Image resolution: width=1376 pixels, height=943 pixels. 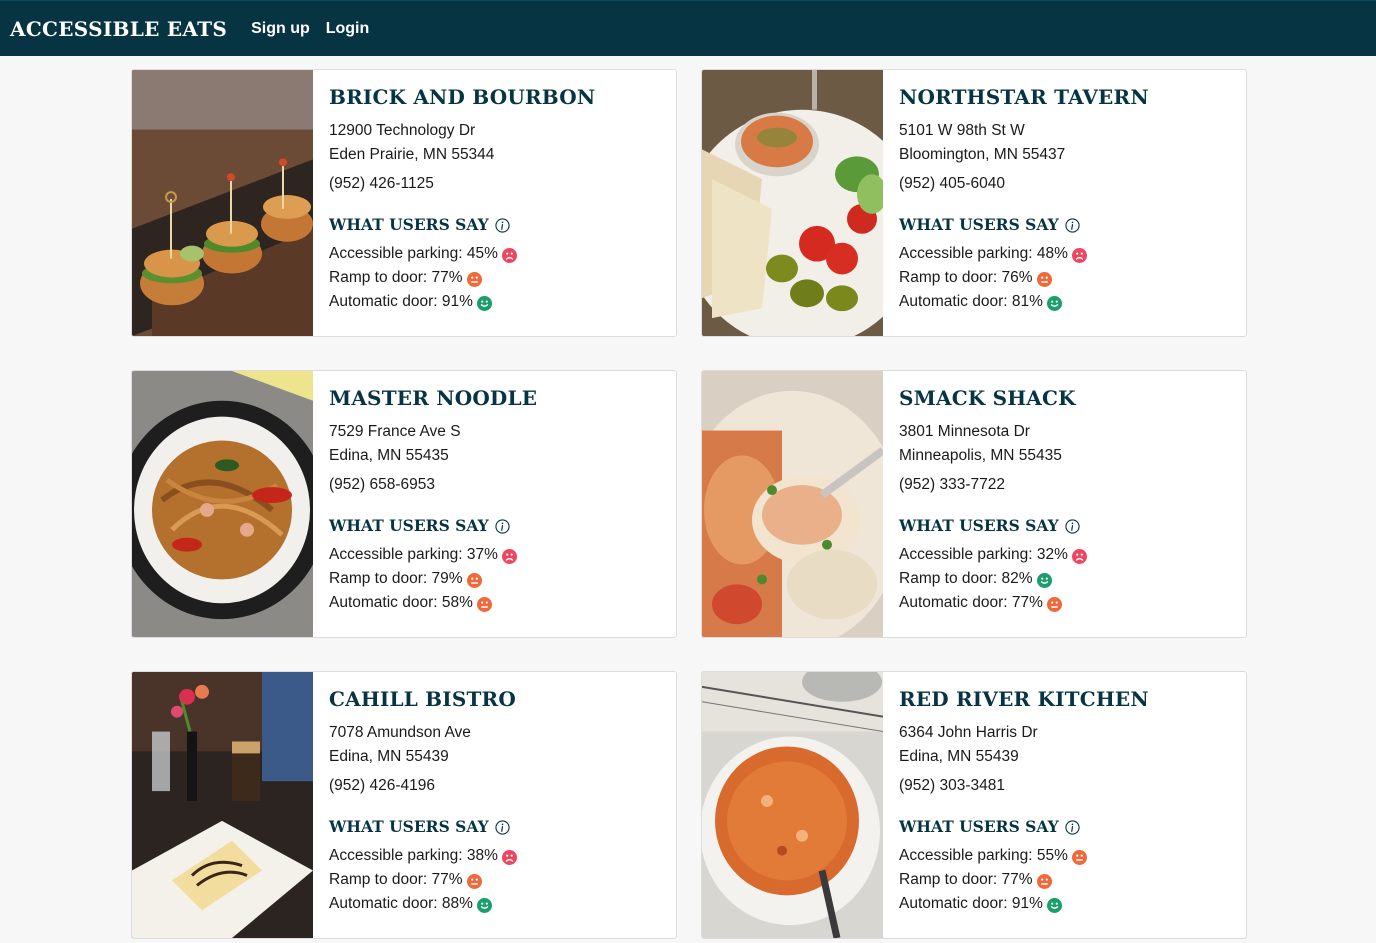 I want to click on restaurant-name: BRICK AND BOURBON, so click(x=494, y=97).